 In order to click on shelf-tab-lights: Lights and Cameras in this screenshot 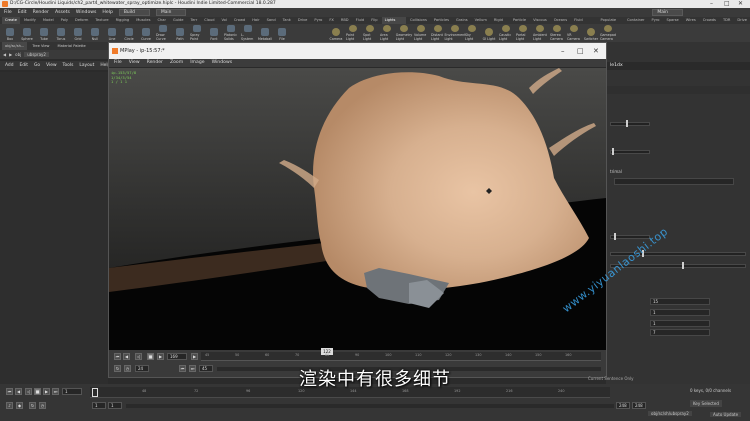, I will do `click(393, 26)`.